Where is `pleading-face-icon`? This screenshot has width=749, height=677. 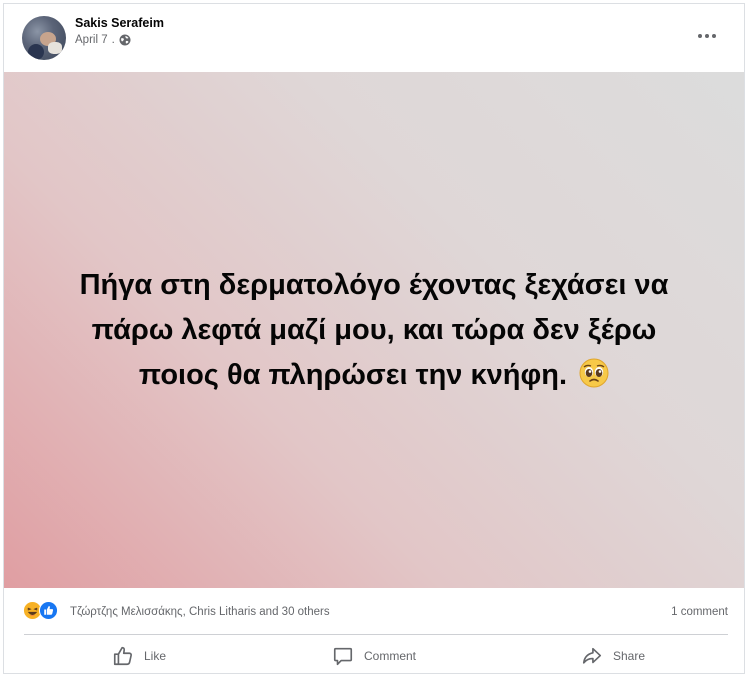 pleading-face-icon is located at coordinates (594, 372).